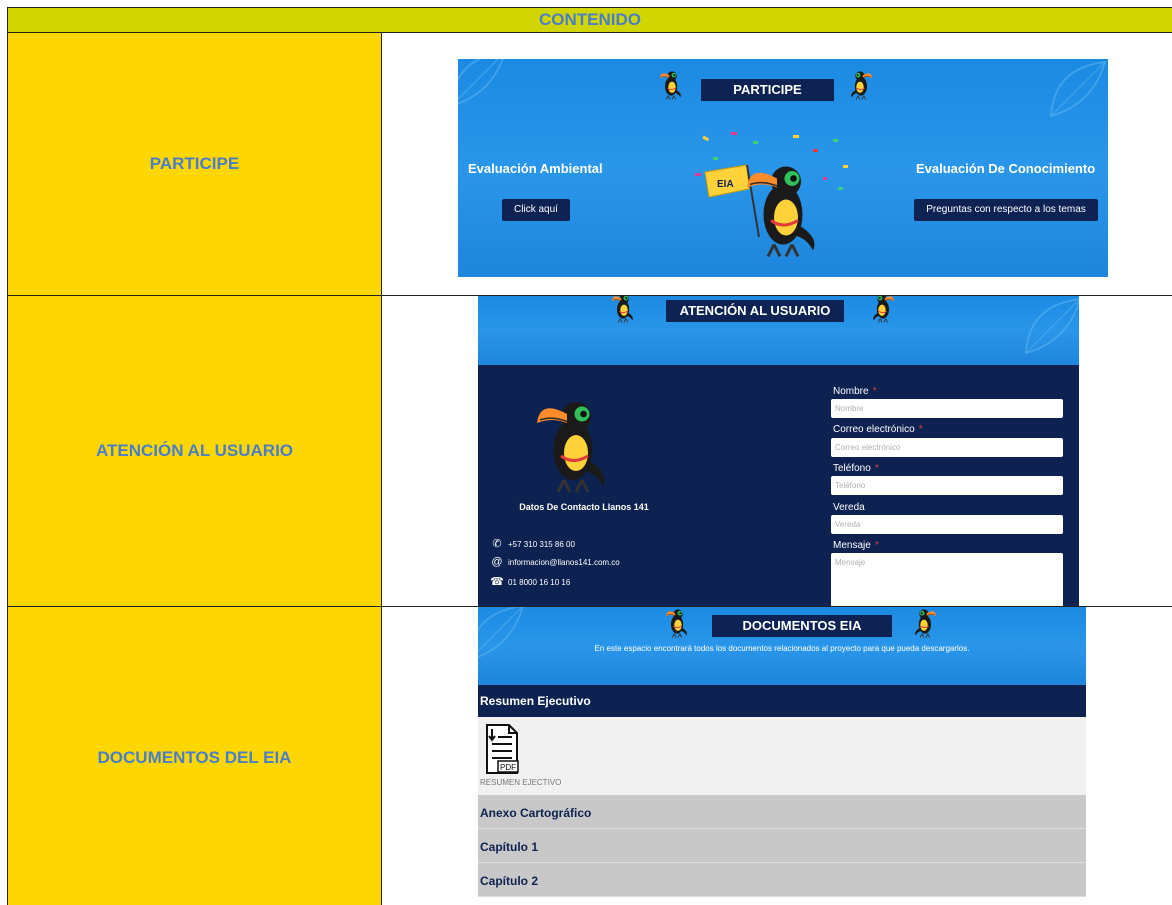 This screenshot has height=905, width=1172. What do you see at coordinates (782, 880) in the screenshot?
I see `accordion-capitulo-2: Capítulo 2` at bounding box center [782, 880].